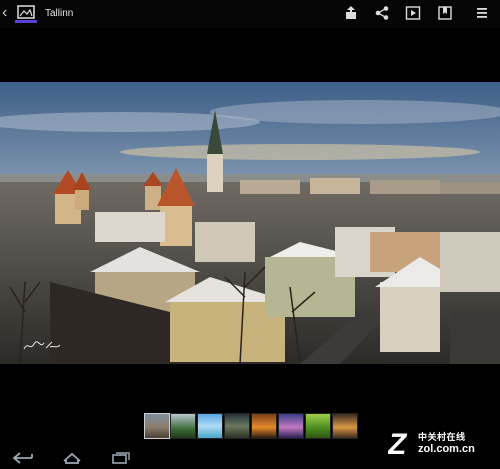 Image resolution: width=500 pixels, height=469 pixels. Describe the element at coordinates (446, 449) in the screenshot. I see `watermark-url: zol.com.cn` at that location.